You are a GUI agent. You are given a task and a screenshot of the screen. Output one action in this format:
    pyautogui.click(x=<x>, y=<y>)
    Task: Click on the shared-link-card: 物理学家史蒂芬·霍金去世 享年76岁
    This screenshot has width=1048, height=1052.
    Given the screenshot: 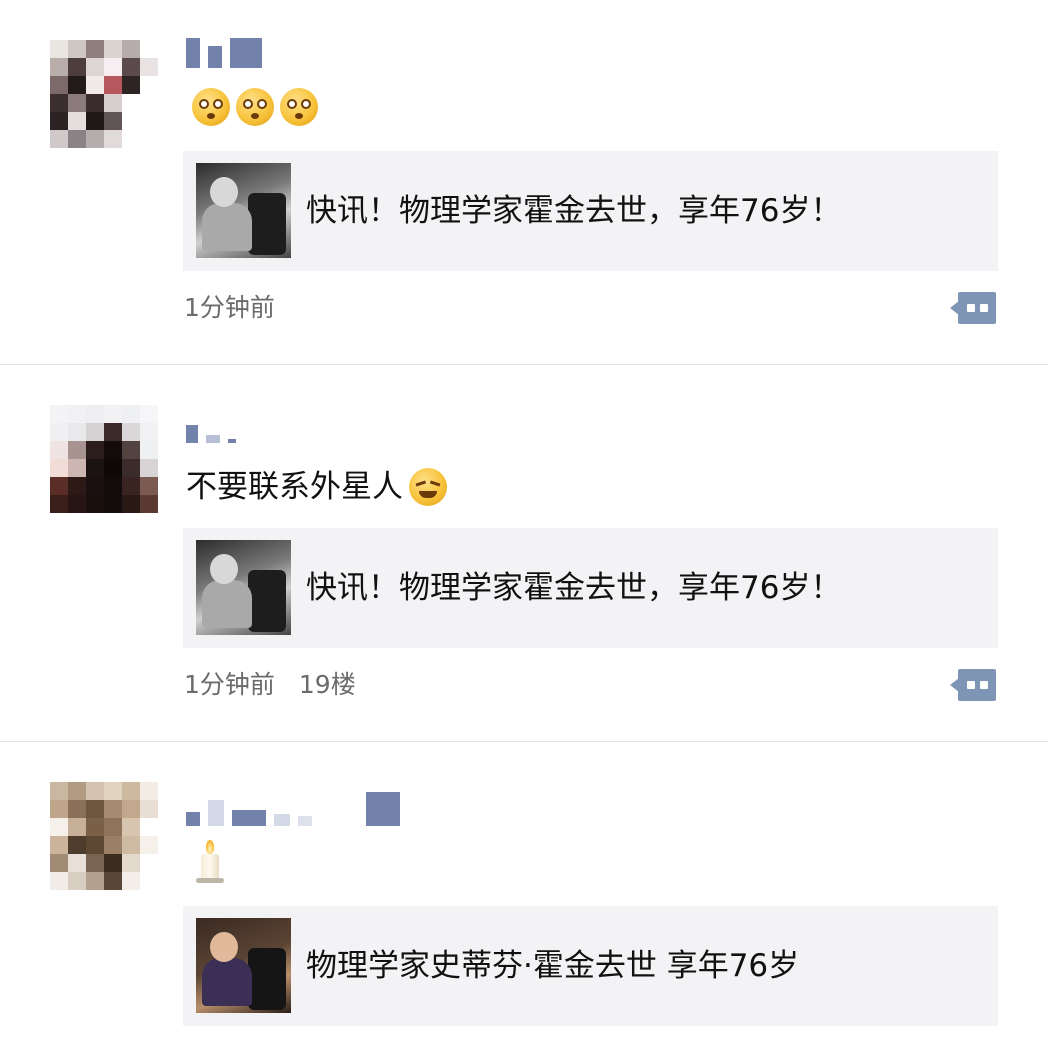 What is the action you would take?
    pyautogui.click(x=590, y=966)
    